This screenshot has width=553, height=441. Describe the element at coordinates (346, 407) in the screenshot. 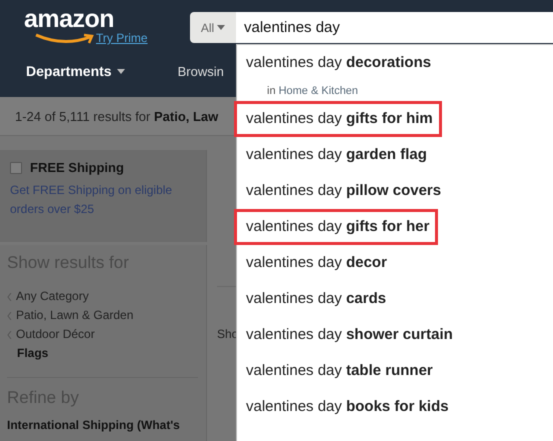

I see `suggestion-item: valentines day books for kids` at that location.